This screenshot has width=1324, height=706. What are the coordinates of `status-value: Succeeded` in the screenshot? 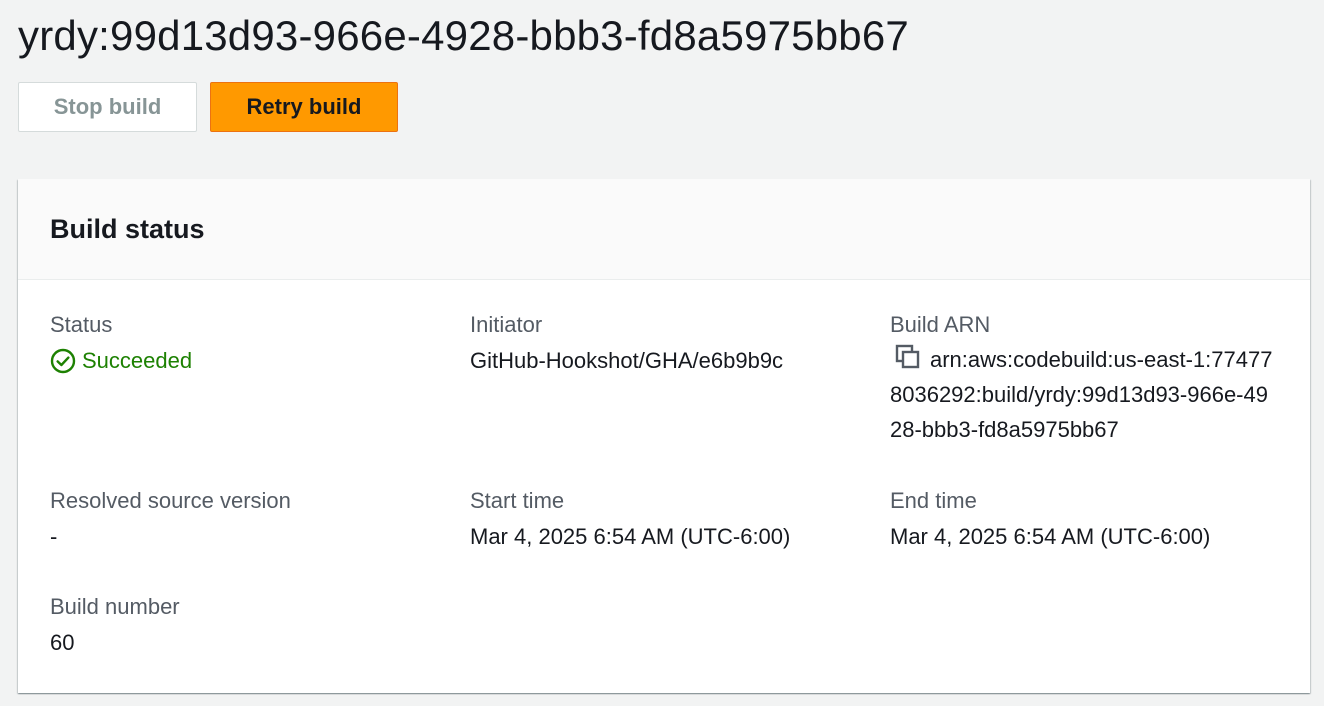 It's located at (250, 361).